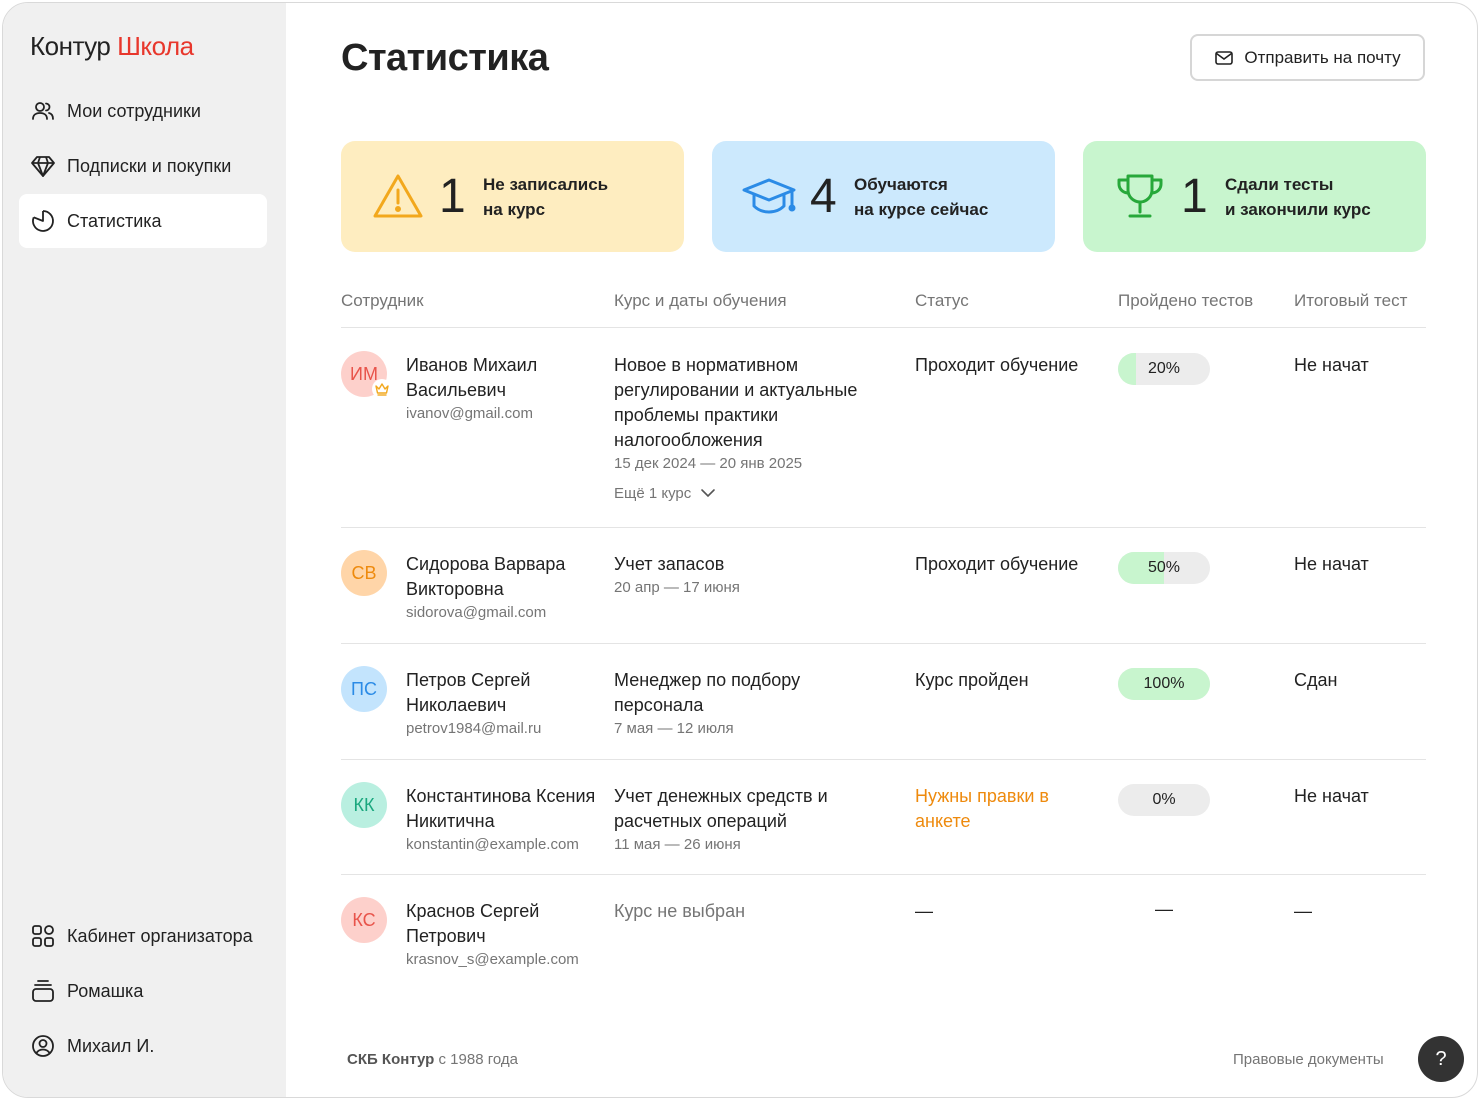  What do you see at coordinates (476, 1059) in the screenshot?
I see `footer-since: с 1988 года` at bounding box center [476, 1059].